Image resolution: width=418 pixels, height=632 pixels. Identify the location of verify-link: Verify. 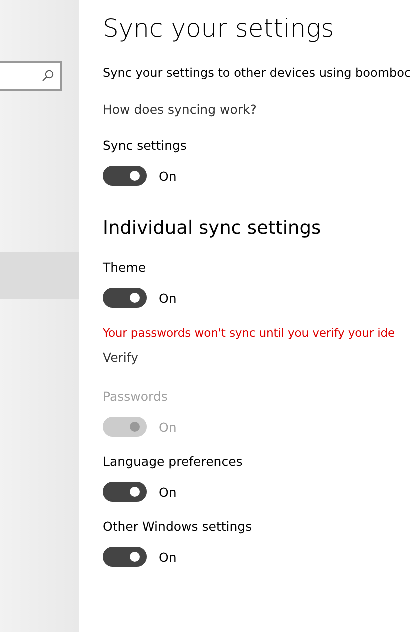
(260, 358).